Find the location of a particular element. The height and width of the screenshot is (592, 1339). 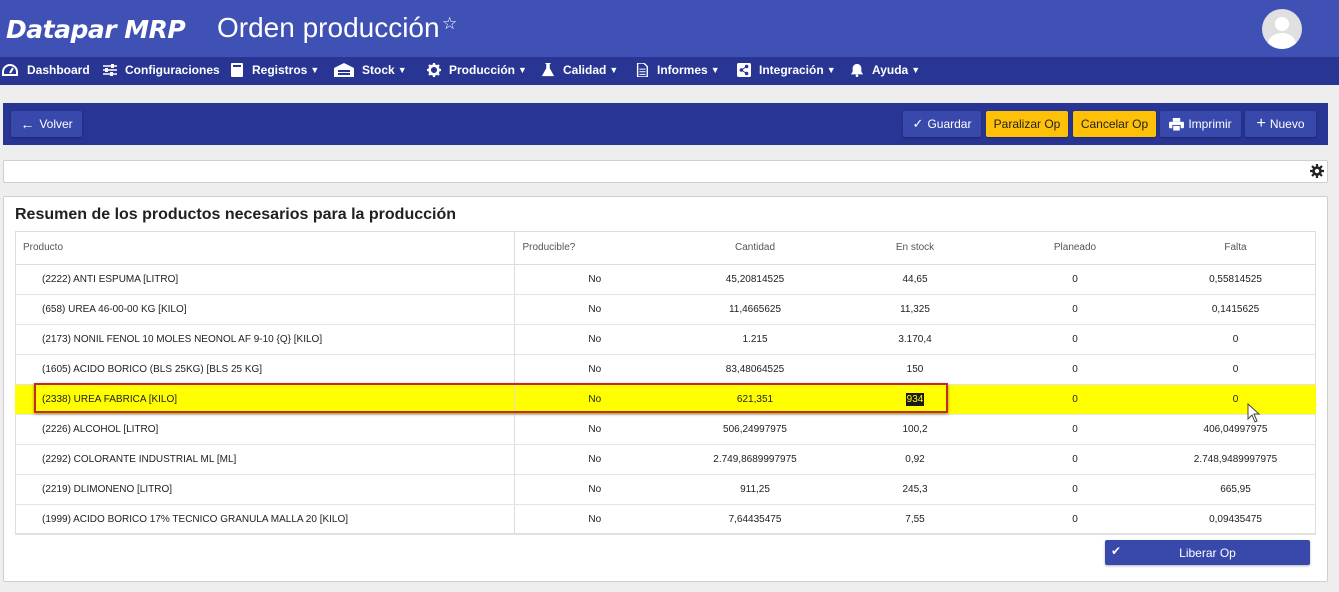

gear-icon is located at coordinates (434, 70).